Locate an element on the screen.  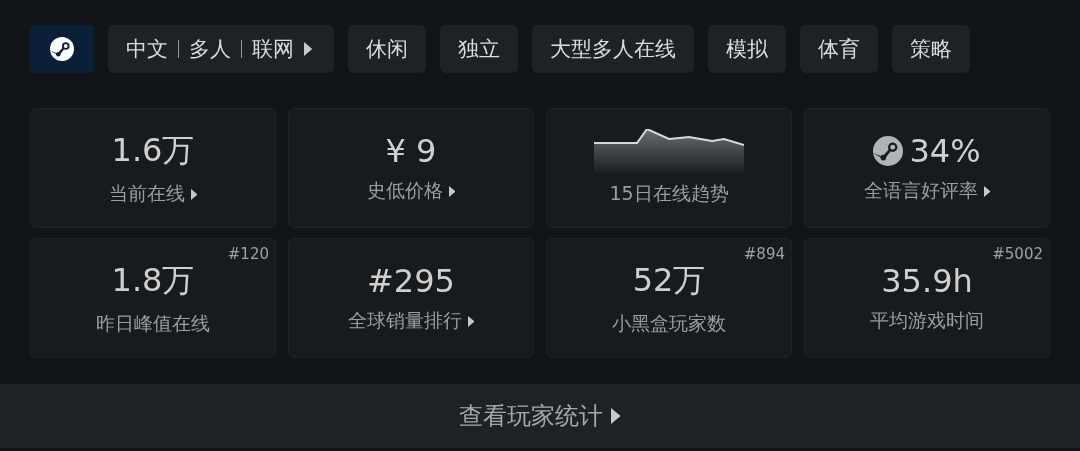
rank-label: #5002 is located at coordinates (1017, 254).